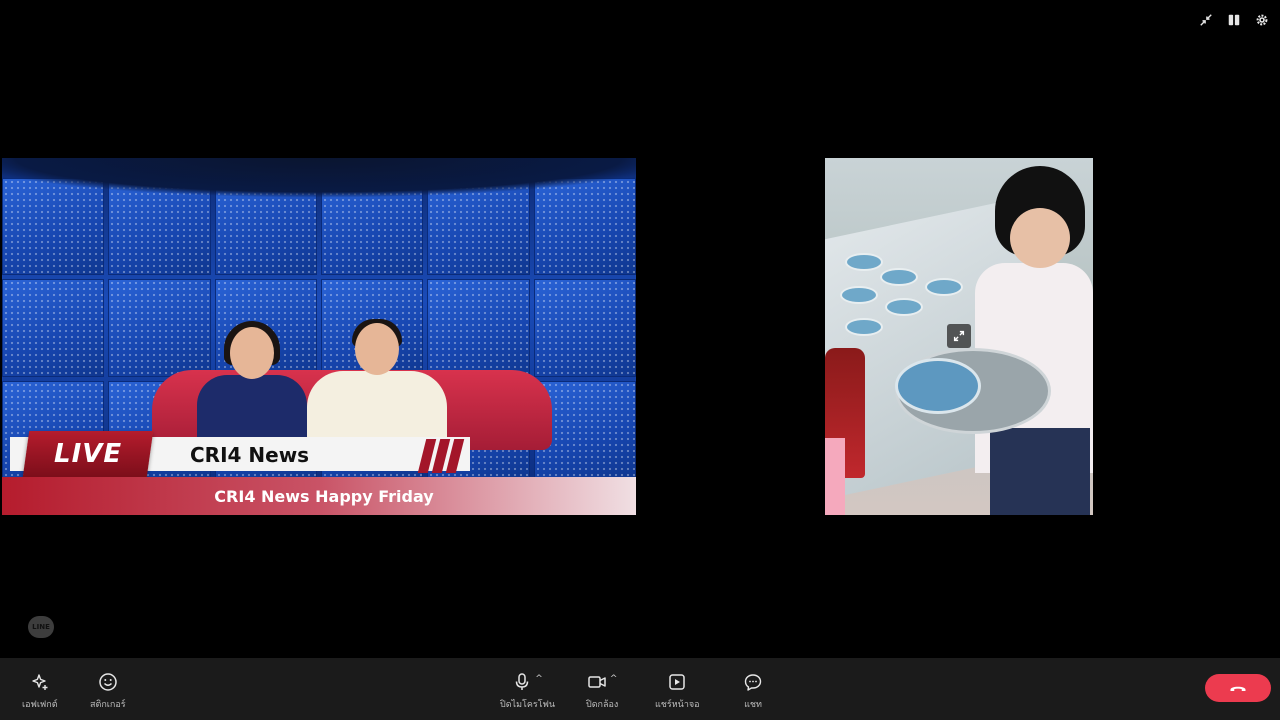 The width and height of the screenshot is (1280, 720). I want to click on news-title: CRI4 News, so click(250, 455).